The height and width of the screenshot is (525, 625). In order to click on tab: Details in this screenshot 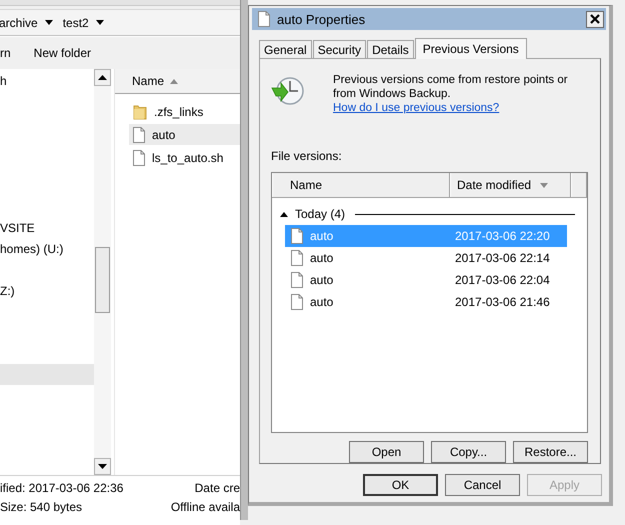, I will do `click(390, 49)`.